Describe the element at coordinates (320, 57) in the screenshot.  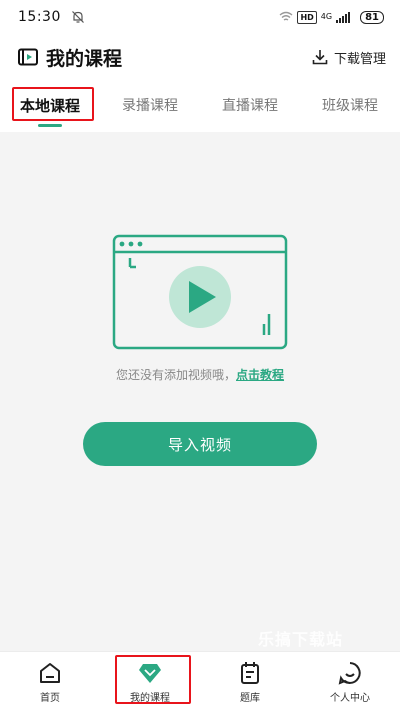
I see `download-icon` at that location.